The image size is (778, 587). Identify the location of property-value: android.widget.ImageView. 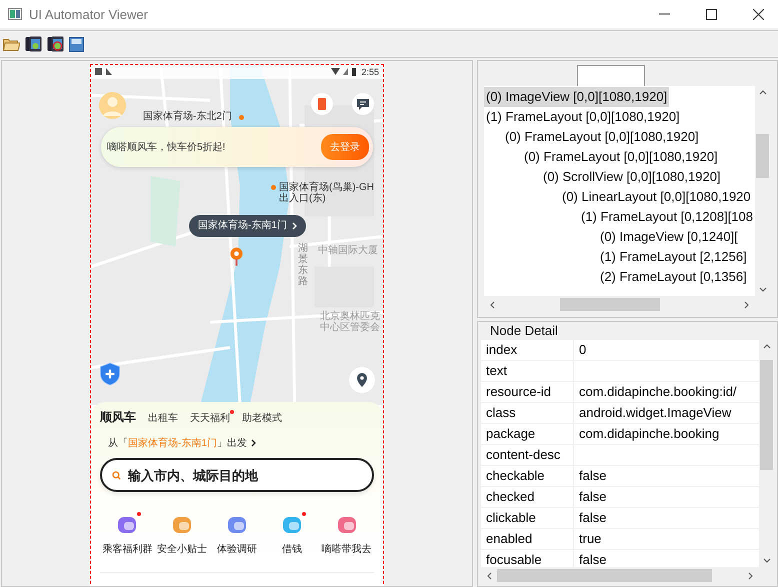
(666, 413).